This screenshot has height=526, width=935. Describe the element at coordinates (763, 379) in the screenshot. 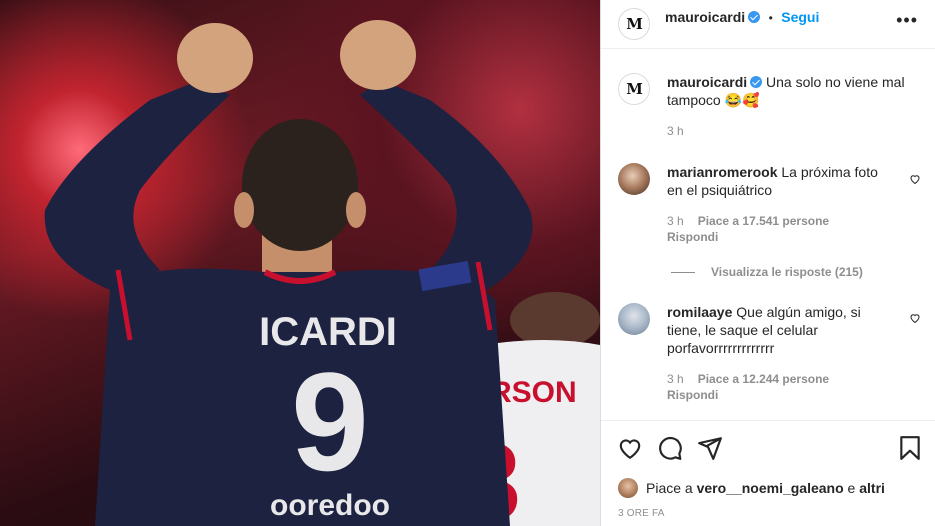

I see `comment-likes-count: Piace a 12.244 persone` at that location.